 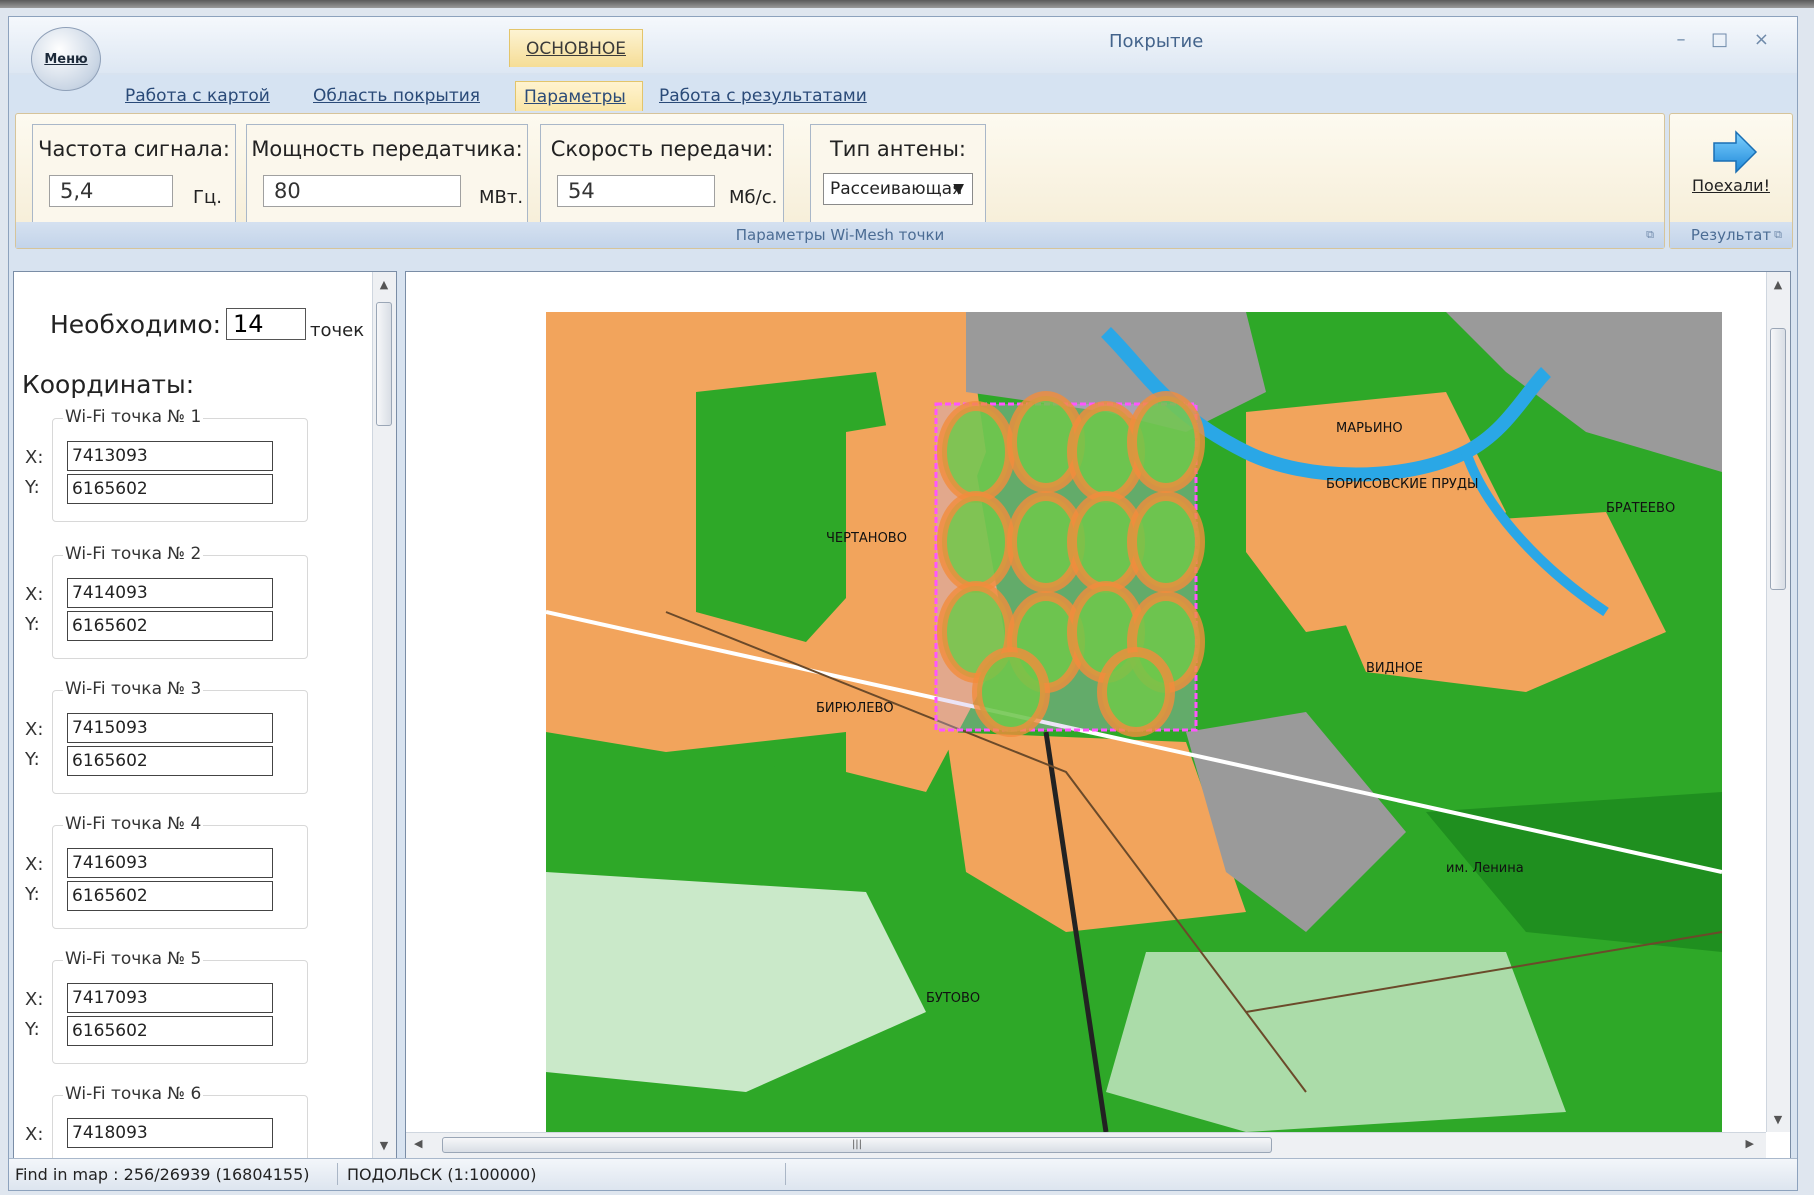 I want to click on speed-group: Скорость передачи: 54 Мб/с., so click(x=662, y=174).